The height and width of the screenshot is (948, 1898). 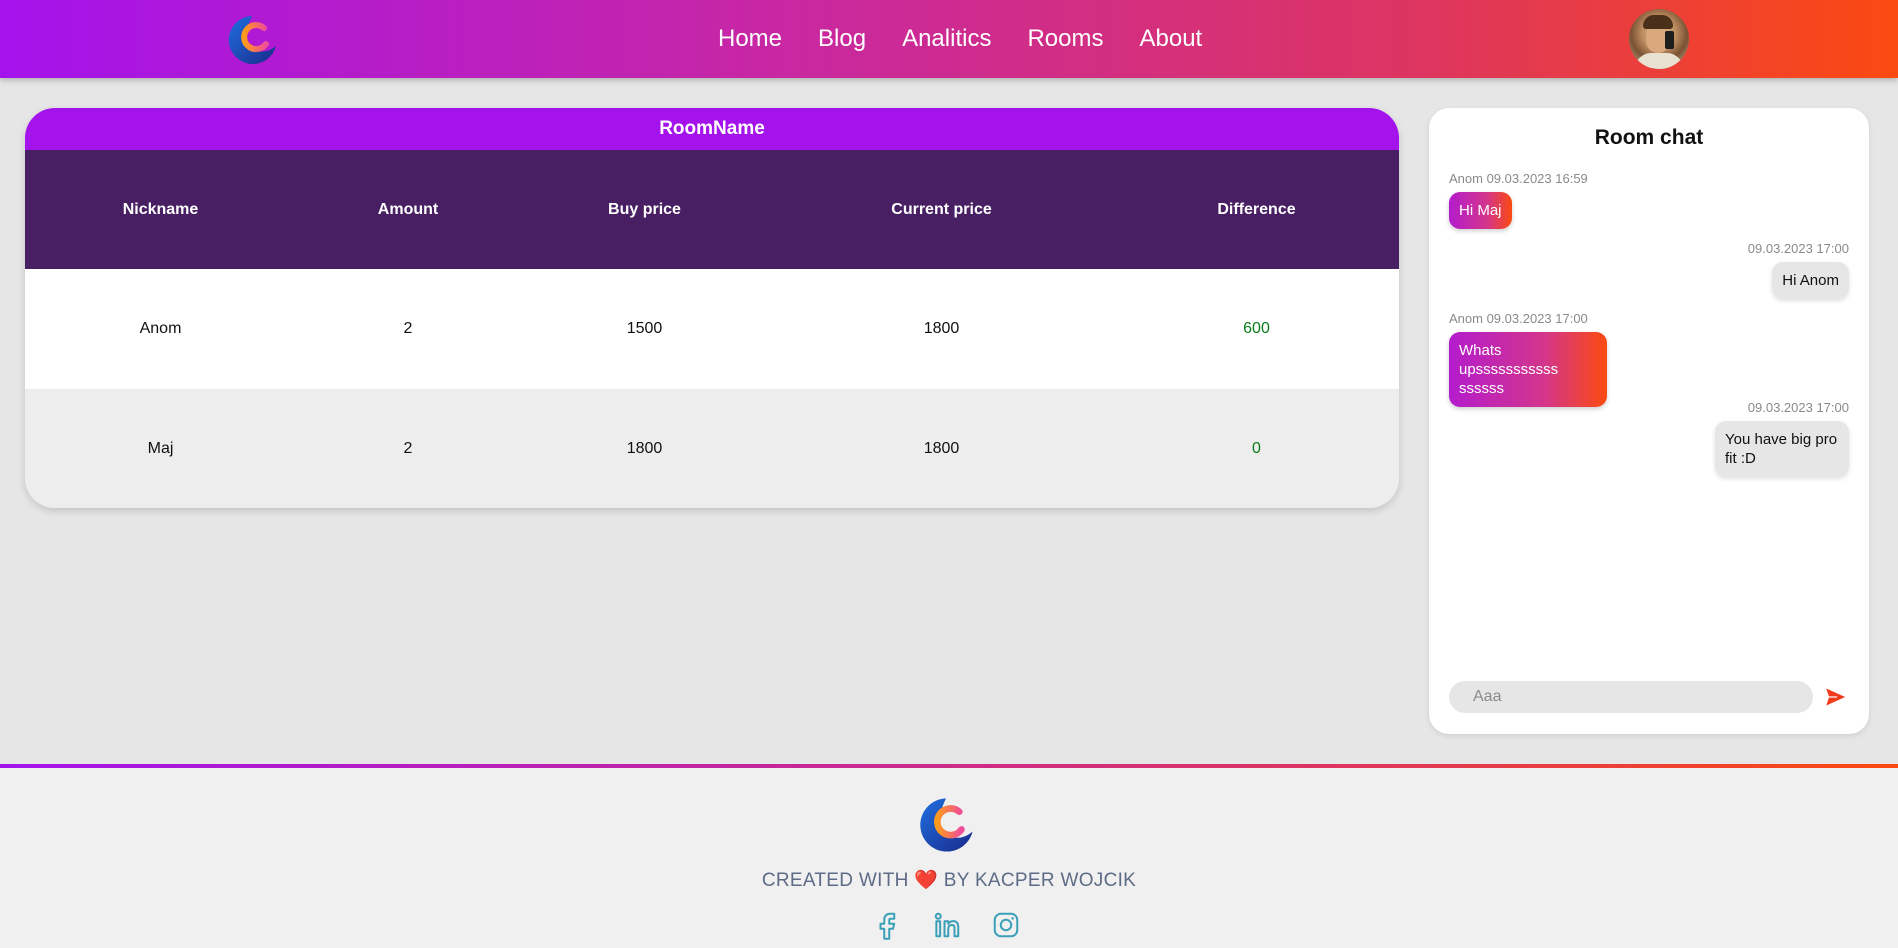 I want to click on table-row: Anom 2 1500 1800 600, so click(x=712, y=329).